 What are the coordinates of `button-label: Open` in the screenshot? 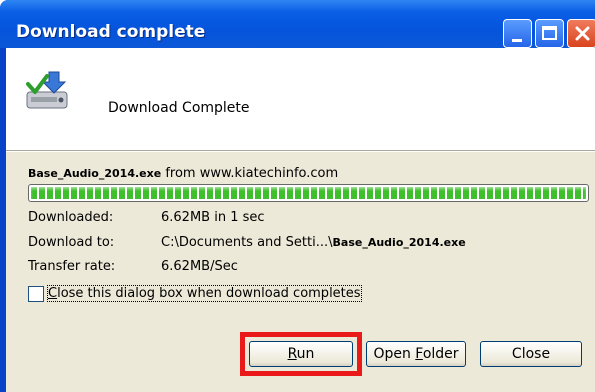 It's located at (394, 354).